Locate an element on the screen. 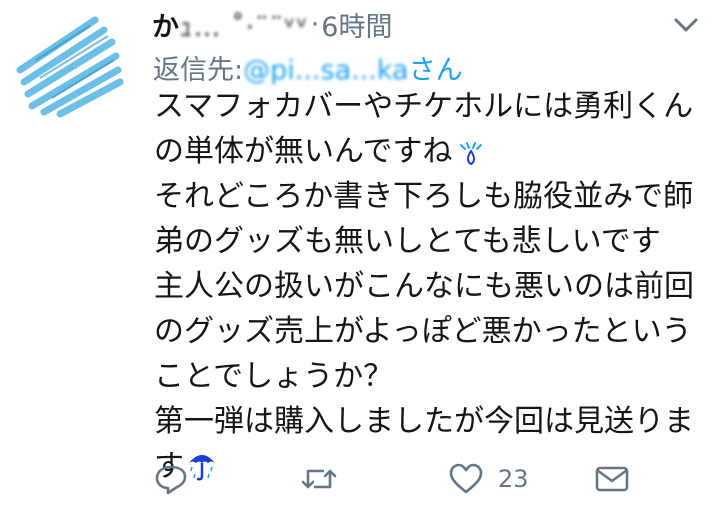 The width and height of the screenshot is (720, 513). sweat-drop-emoji-icon is located at coordinates (471, 150).